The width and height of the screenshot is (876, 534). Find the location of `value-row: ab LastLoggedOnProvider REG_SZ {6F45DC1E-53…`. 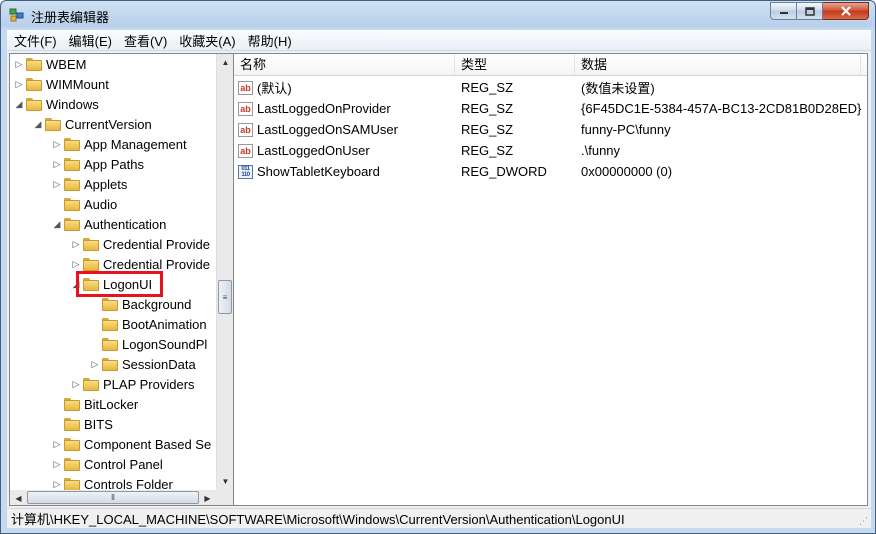

value-row: ab LastLoggedOnProvider REG_SZ {6F45DC1E-53… is located at coordinates (549, 108).